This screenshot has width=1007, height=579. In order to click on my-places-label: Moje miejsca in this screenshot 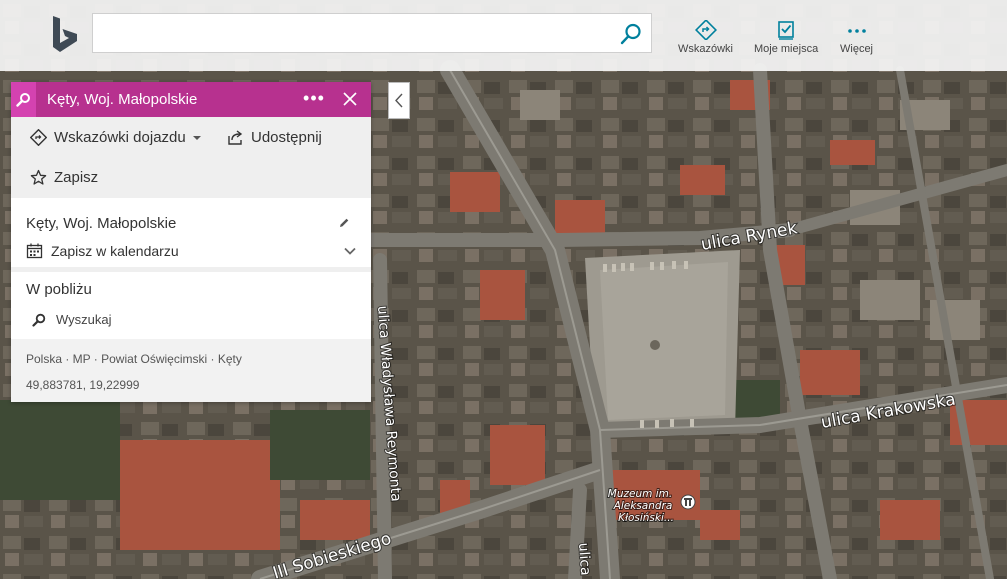, I will do `click(786, 49)`.